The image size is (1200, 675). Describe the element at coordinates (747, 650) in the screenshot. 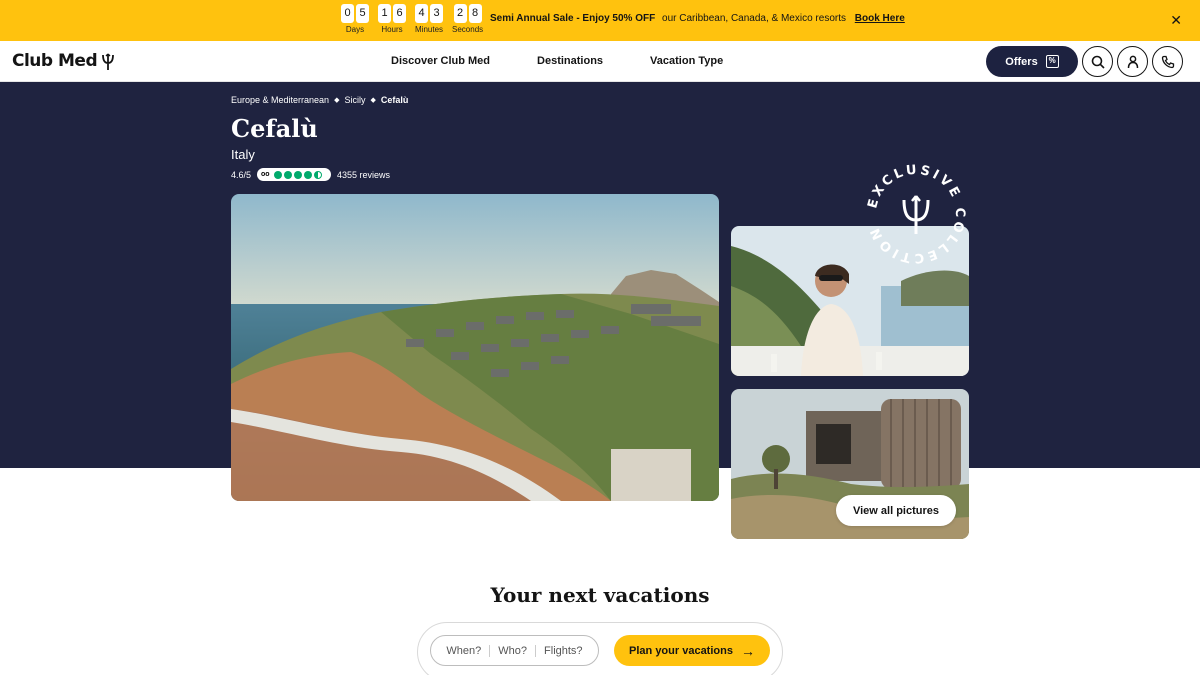

I see `arrow-right-icon: →` at that location.